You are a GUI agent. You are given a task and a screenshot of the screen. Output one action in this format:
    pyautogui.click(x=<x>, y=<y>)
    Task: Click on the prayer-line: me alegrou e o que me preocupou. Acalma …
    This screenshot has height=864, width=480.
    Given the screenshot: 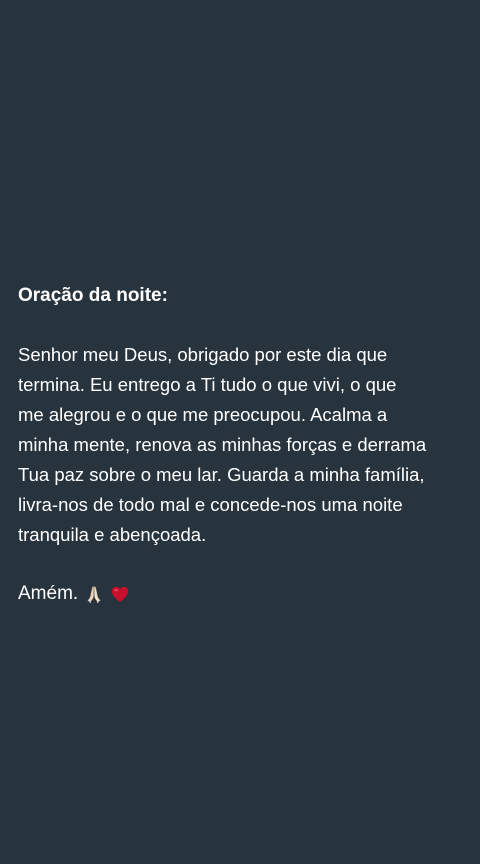 What is the action you would take?
    pyautogui.click(x=203, y=414)
    